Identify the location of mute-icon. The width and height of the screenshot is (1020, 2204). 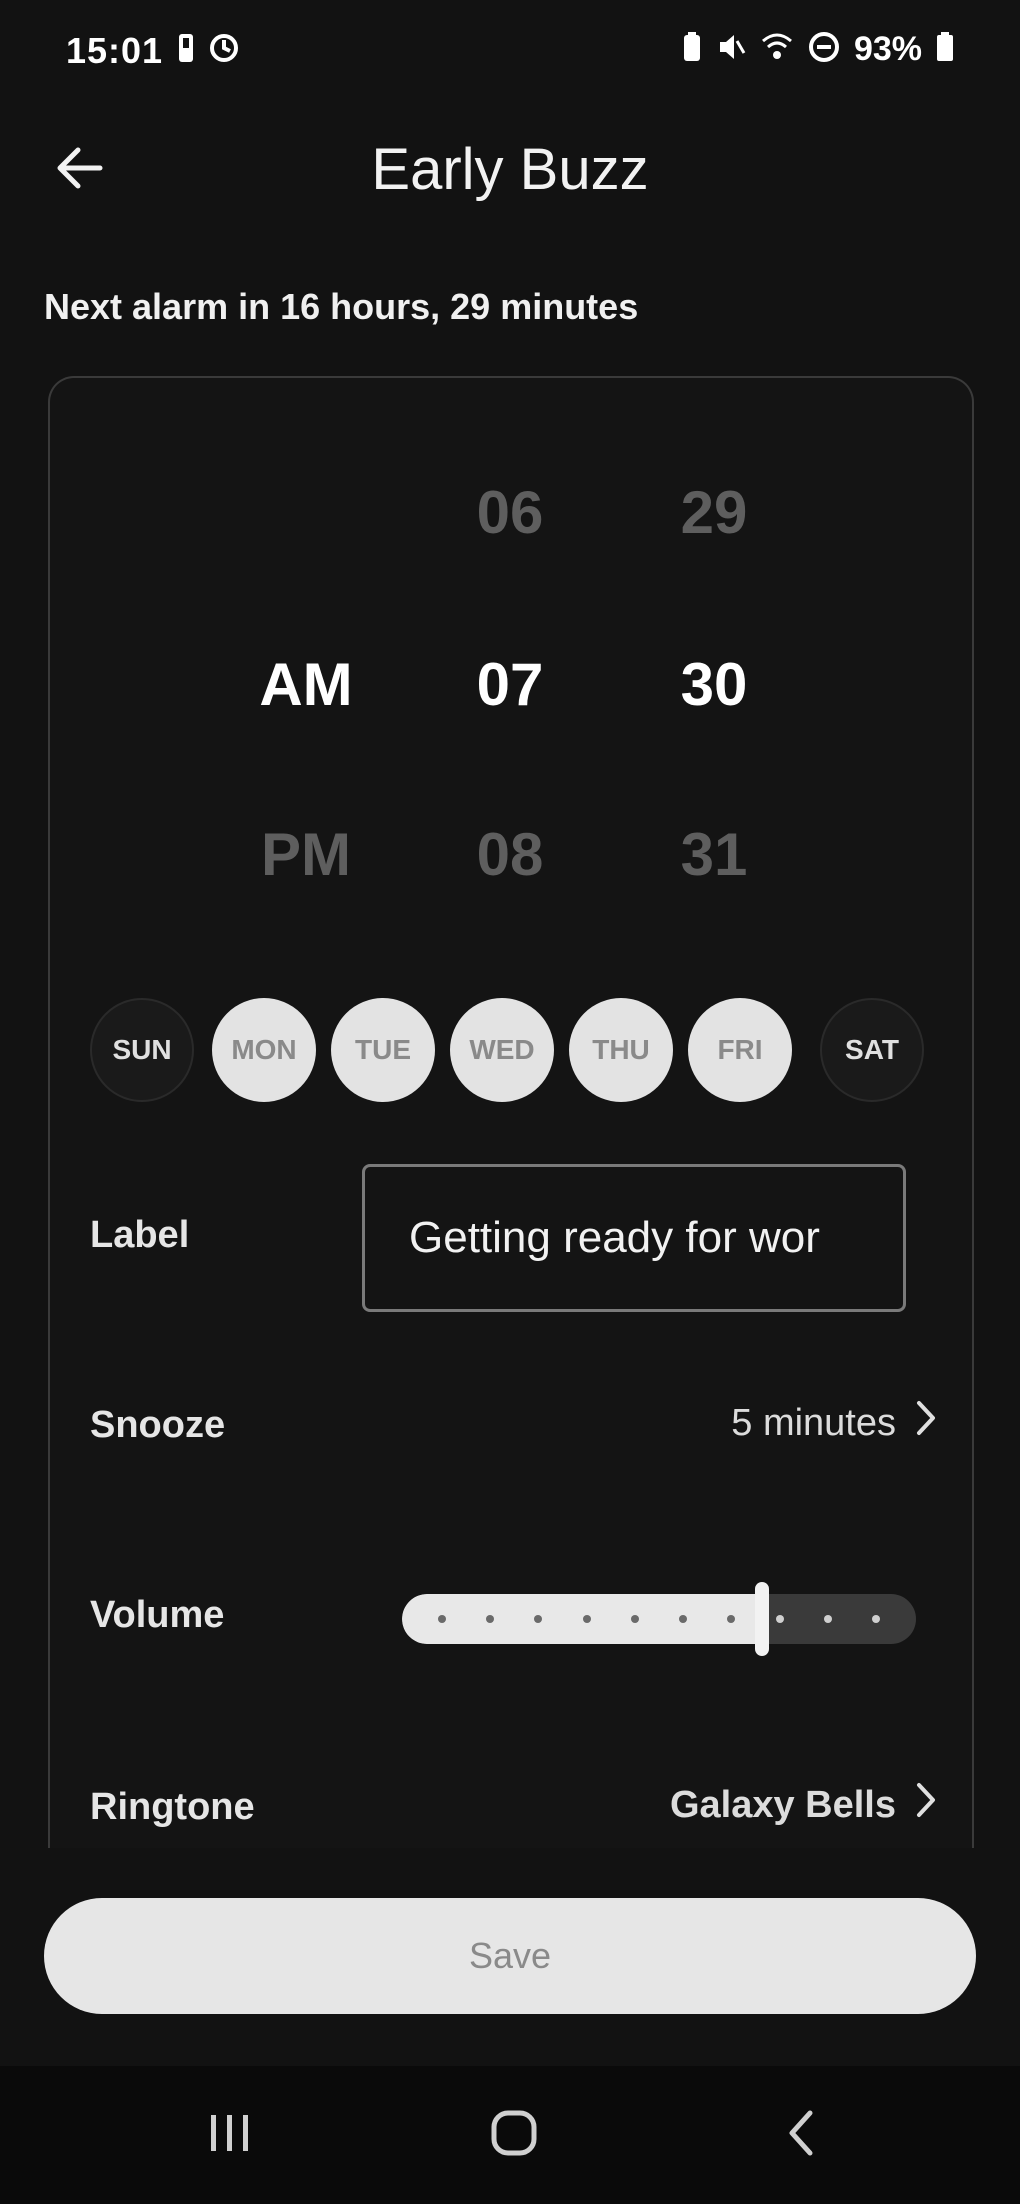
(731, 49).